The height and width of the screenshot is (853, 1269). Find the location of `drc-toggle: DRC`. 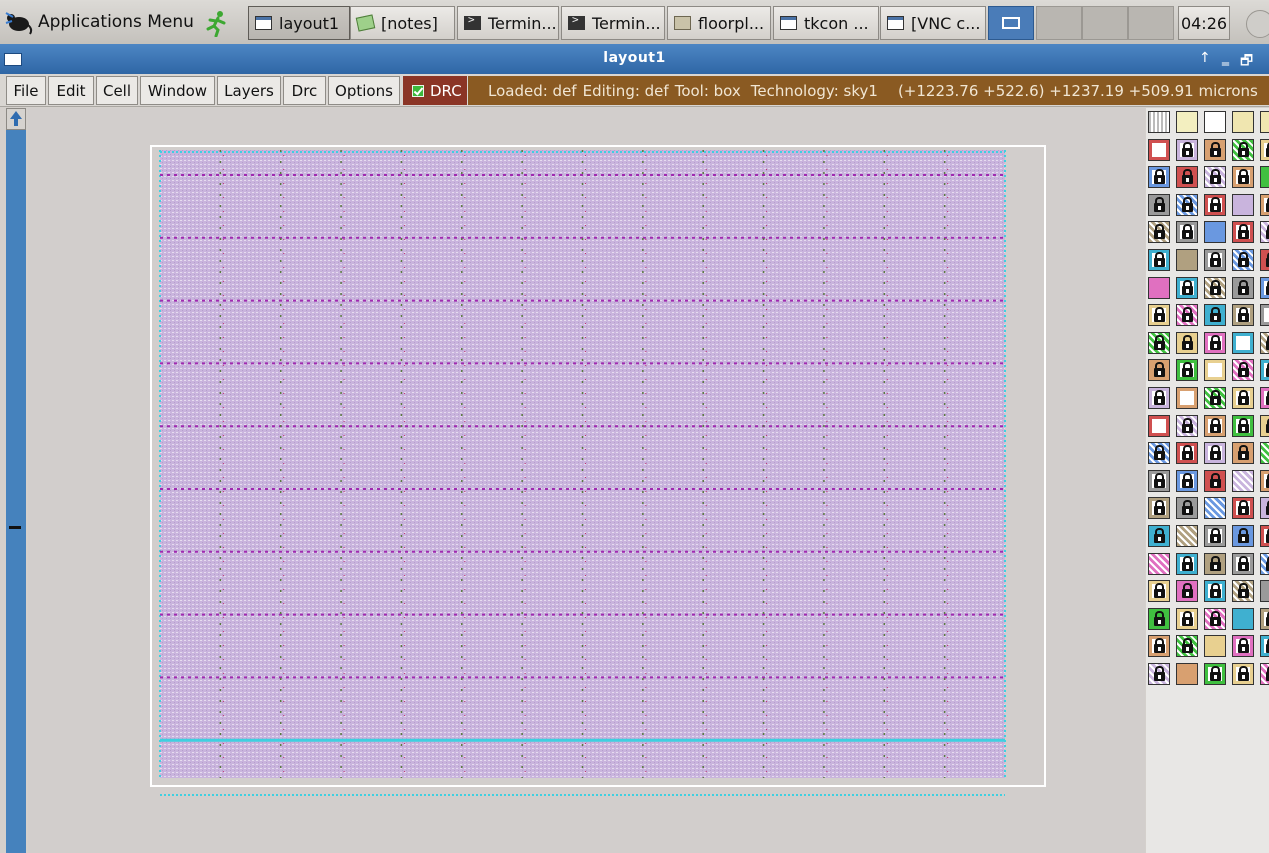

drc-toggle: DRC is located at coordinates (435, 90).